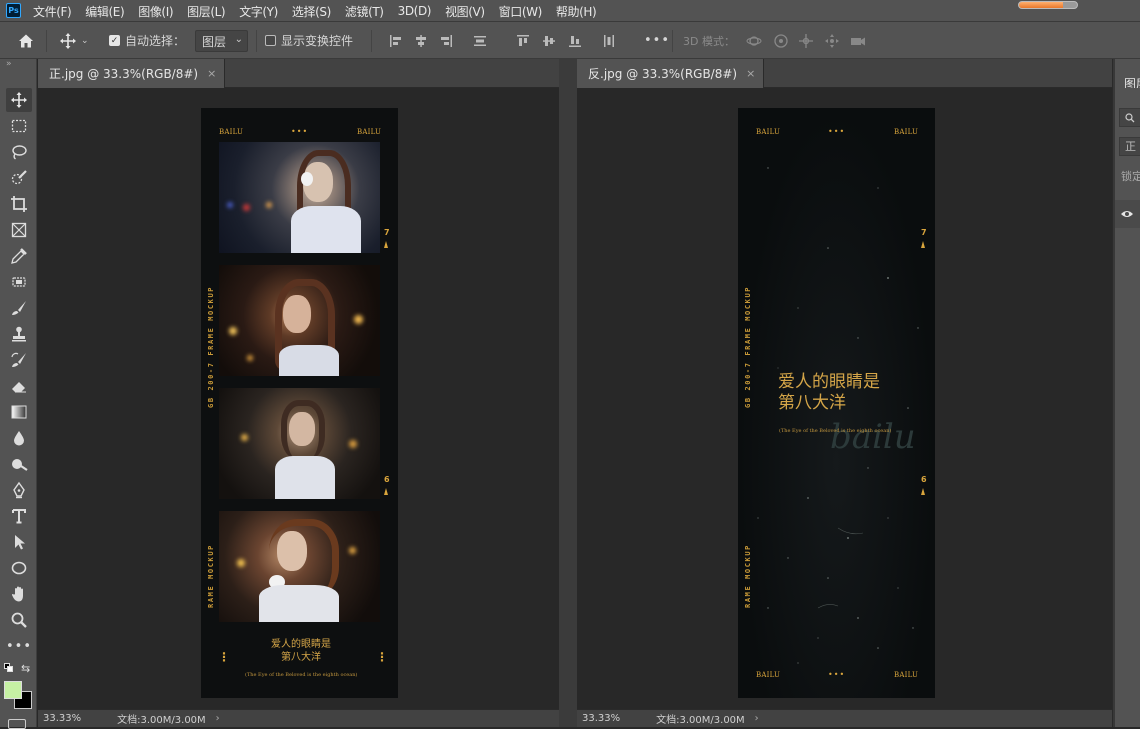 The width and height of the screenshot is (1140, 729). I want to click on brand-label-top-left: BAILU, so click(768, 132).